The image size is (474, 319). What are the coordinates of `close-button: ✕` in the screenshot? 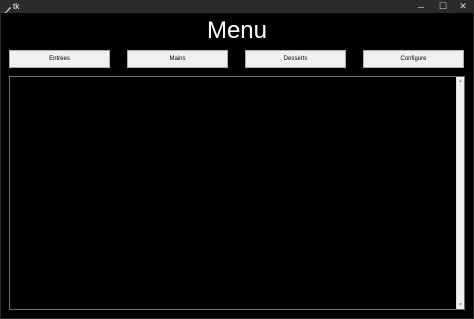 It's located at (463, 6).